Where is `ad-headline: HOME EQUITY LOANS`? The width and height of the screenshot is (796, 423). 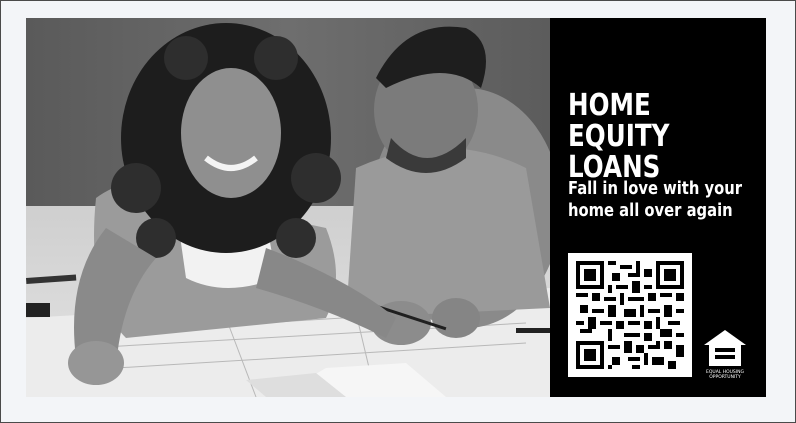
ad-headline: HOME EQUITY LOANS is located at coordinates (619, 136).